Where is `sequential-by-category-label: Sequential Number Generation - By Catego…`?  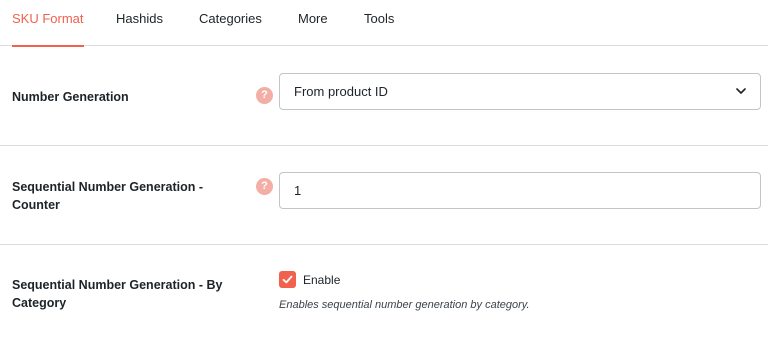 sequential-by-category-label: Sequential Number Generation - By Catego… is located at coordinates (117, 294).